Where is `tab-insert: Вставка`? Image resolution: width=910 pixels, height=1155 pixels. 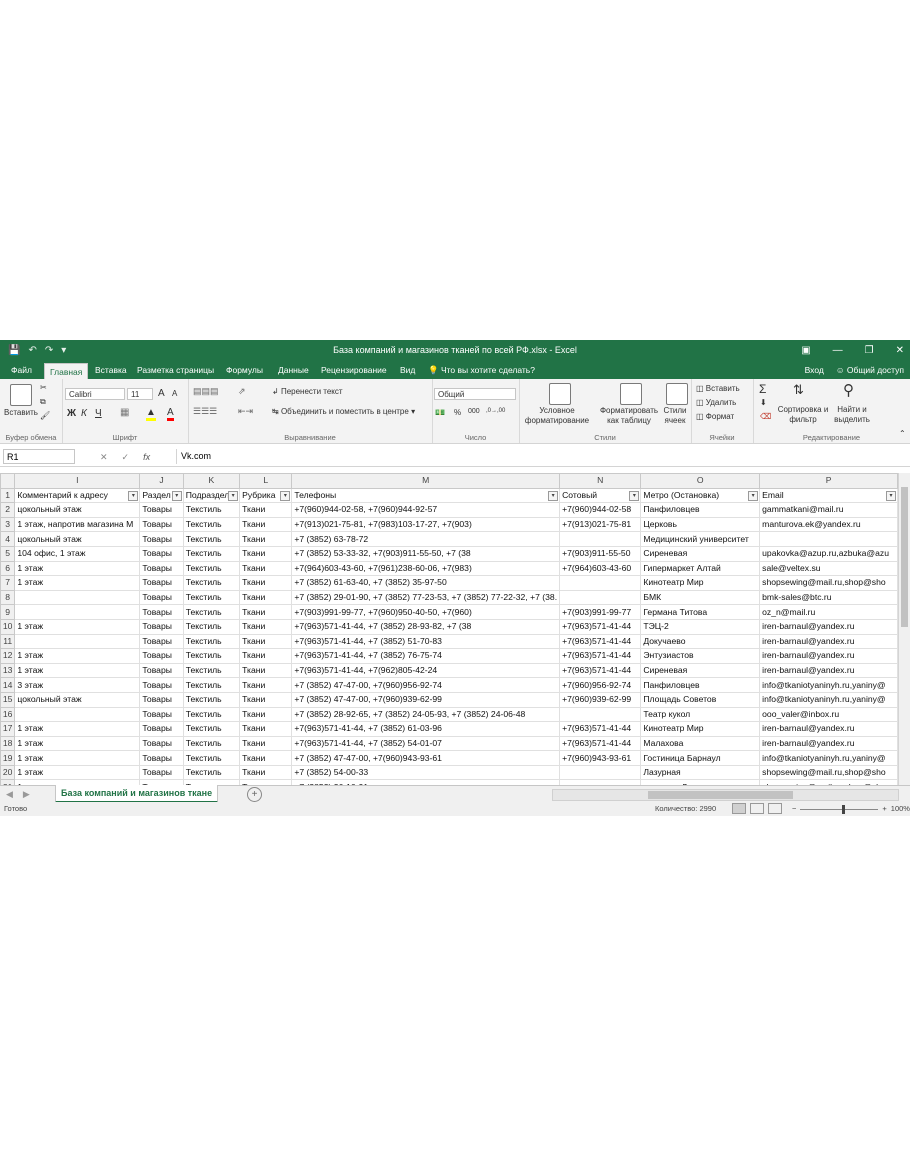 tab-insert: Вставка is located at coordinates (111, 370).